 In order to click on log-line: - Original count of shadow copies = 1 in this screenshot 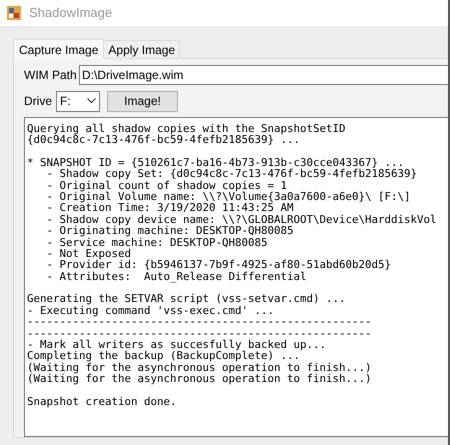, I will do `click(167, 186)`.